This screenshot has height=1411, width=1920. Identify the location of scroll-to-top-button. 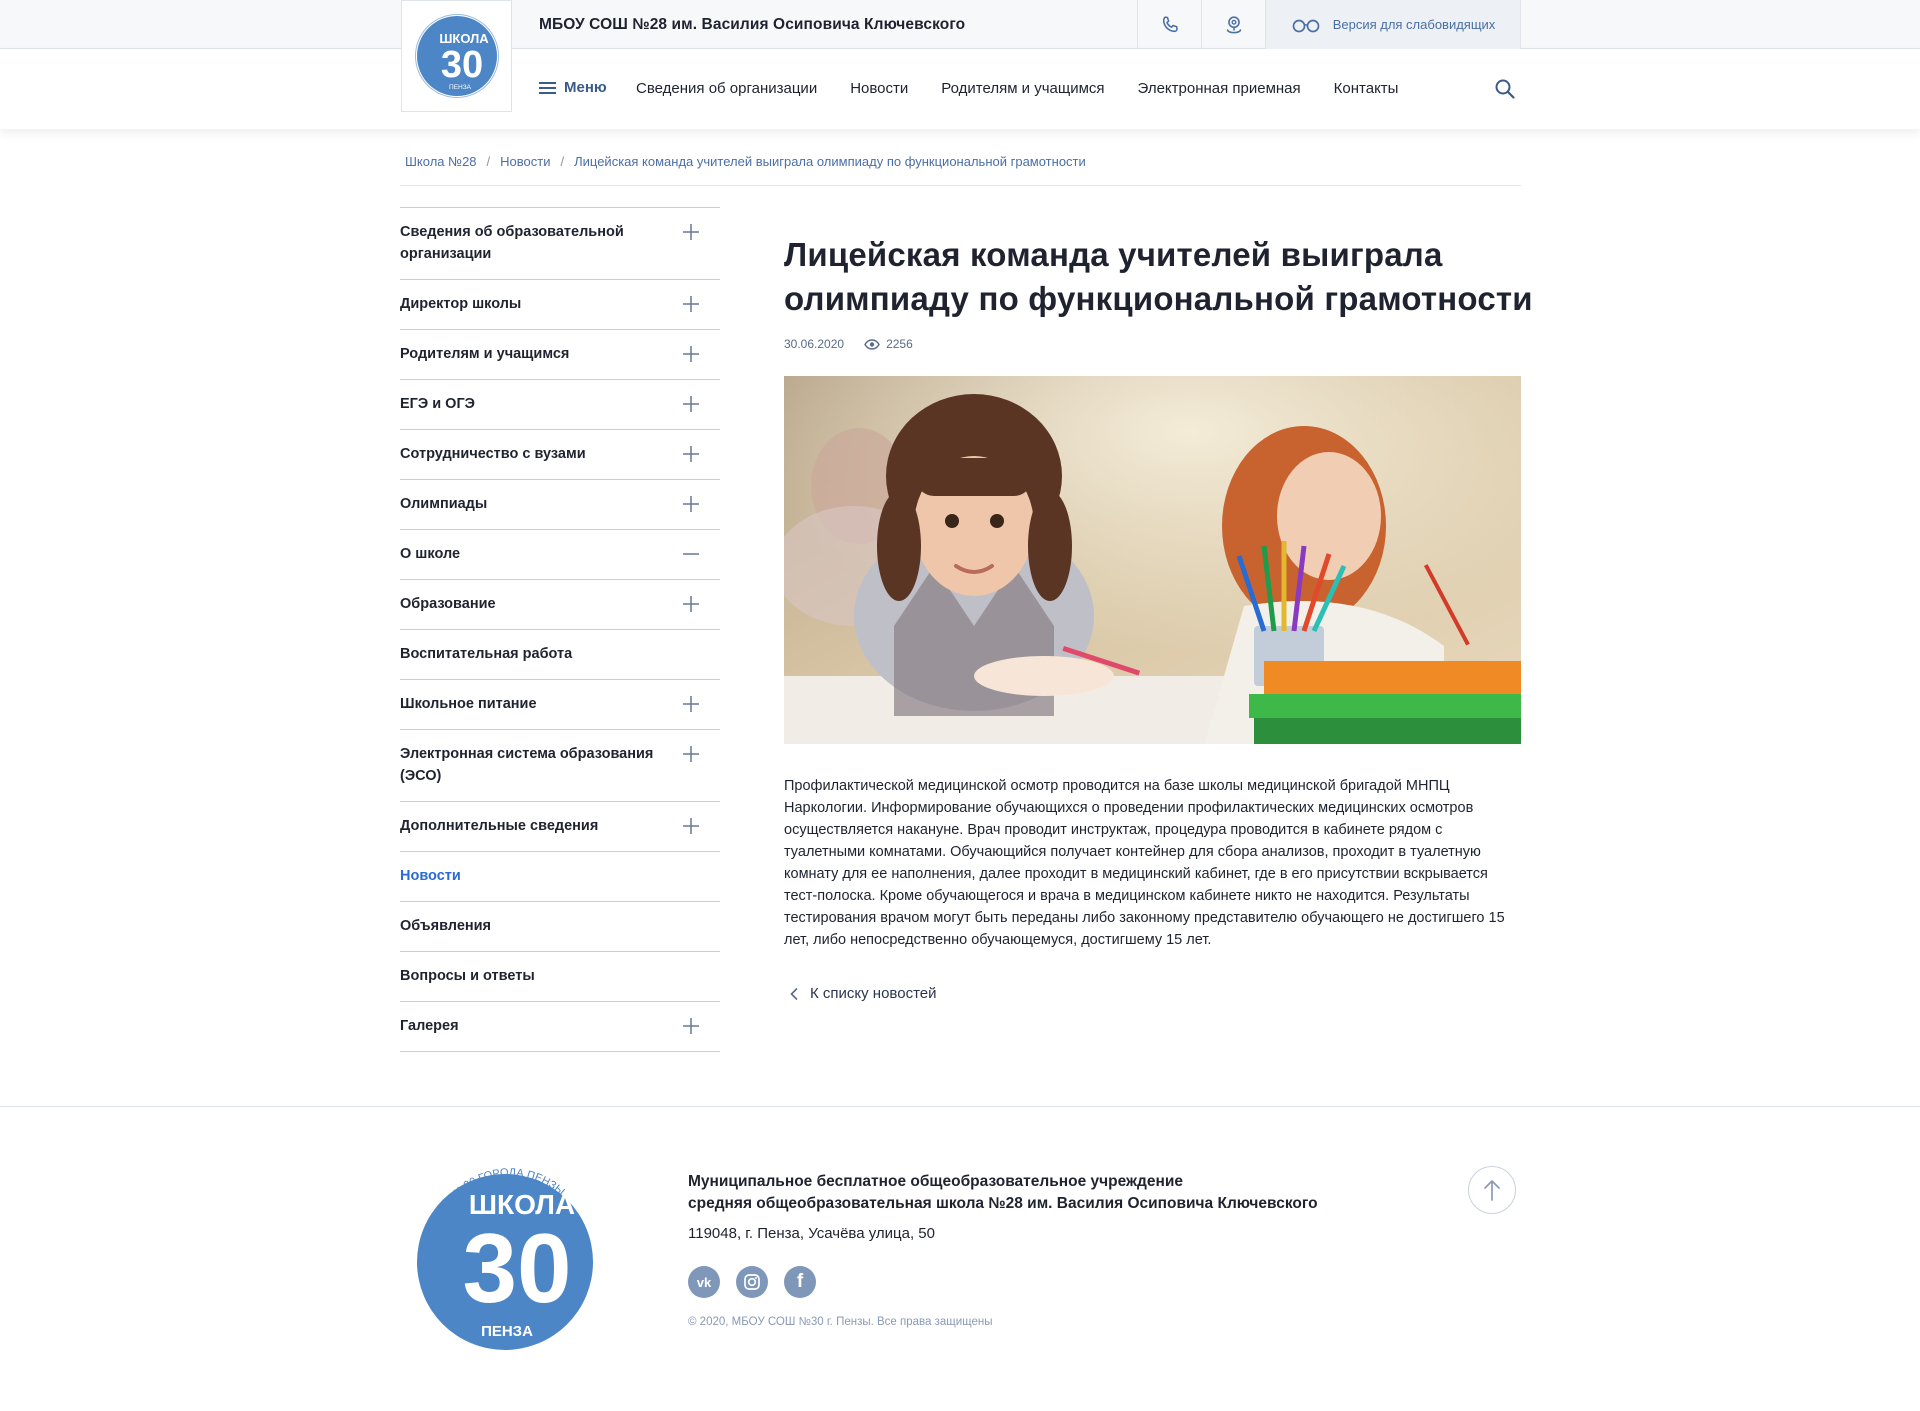
(1492, 1190).